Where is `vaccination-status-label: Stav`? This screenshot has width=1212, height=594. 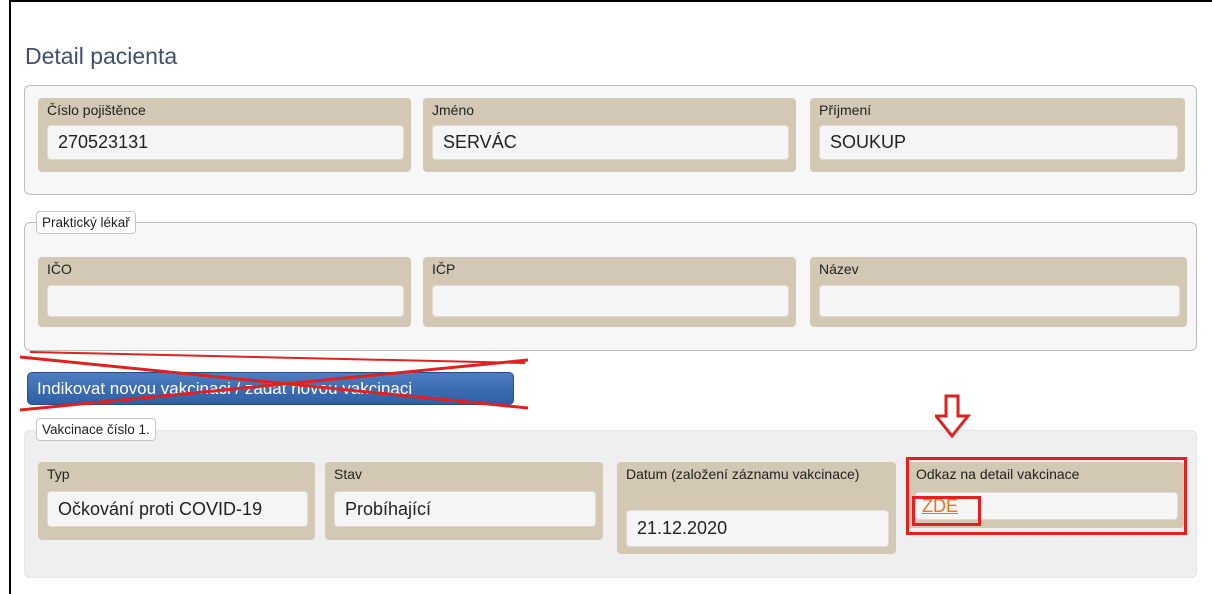 vaccination-status-label: Stav is located at coordinates (348, 474).